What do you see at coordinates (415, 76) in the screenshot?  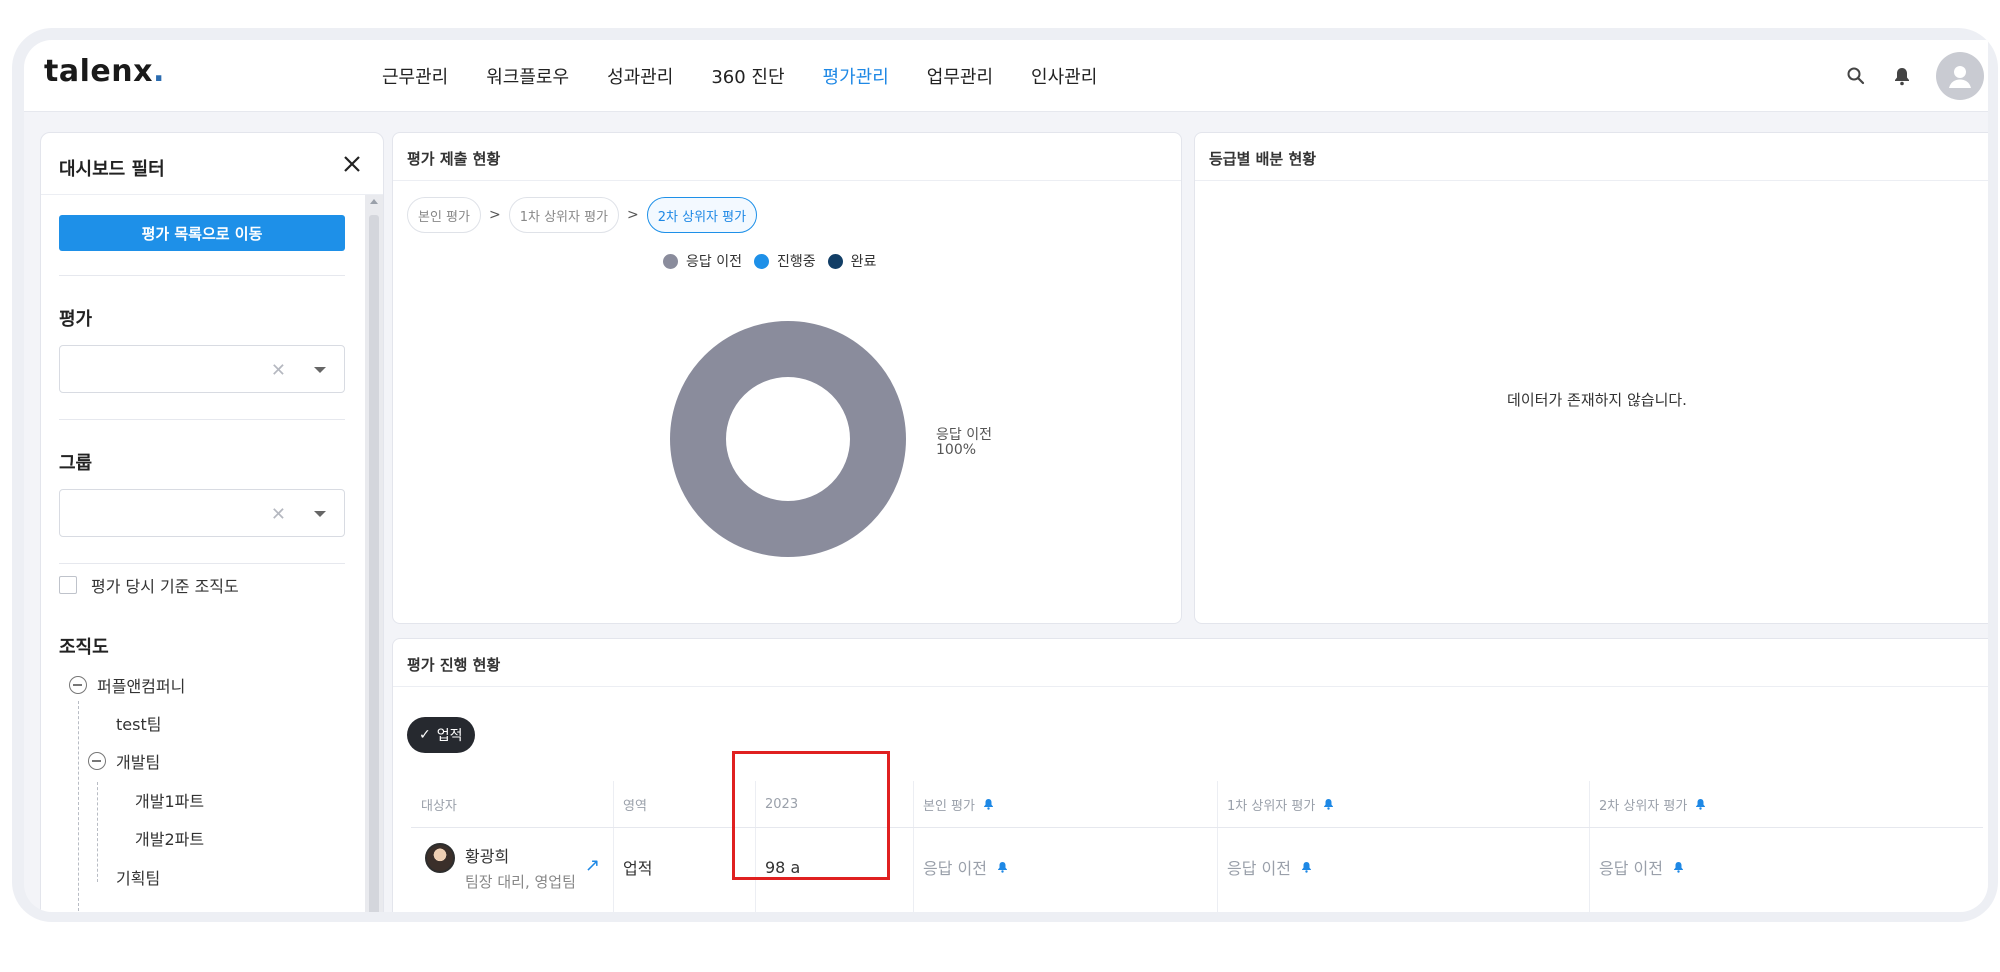 I see `nav-item-attendance: 근무관리` at bounding box center [415, 76].